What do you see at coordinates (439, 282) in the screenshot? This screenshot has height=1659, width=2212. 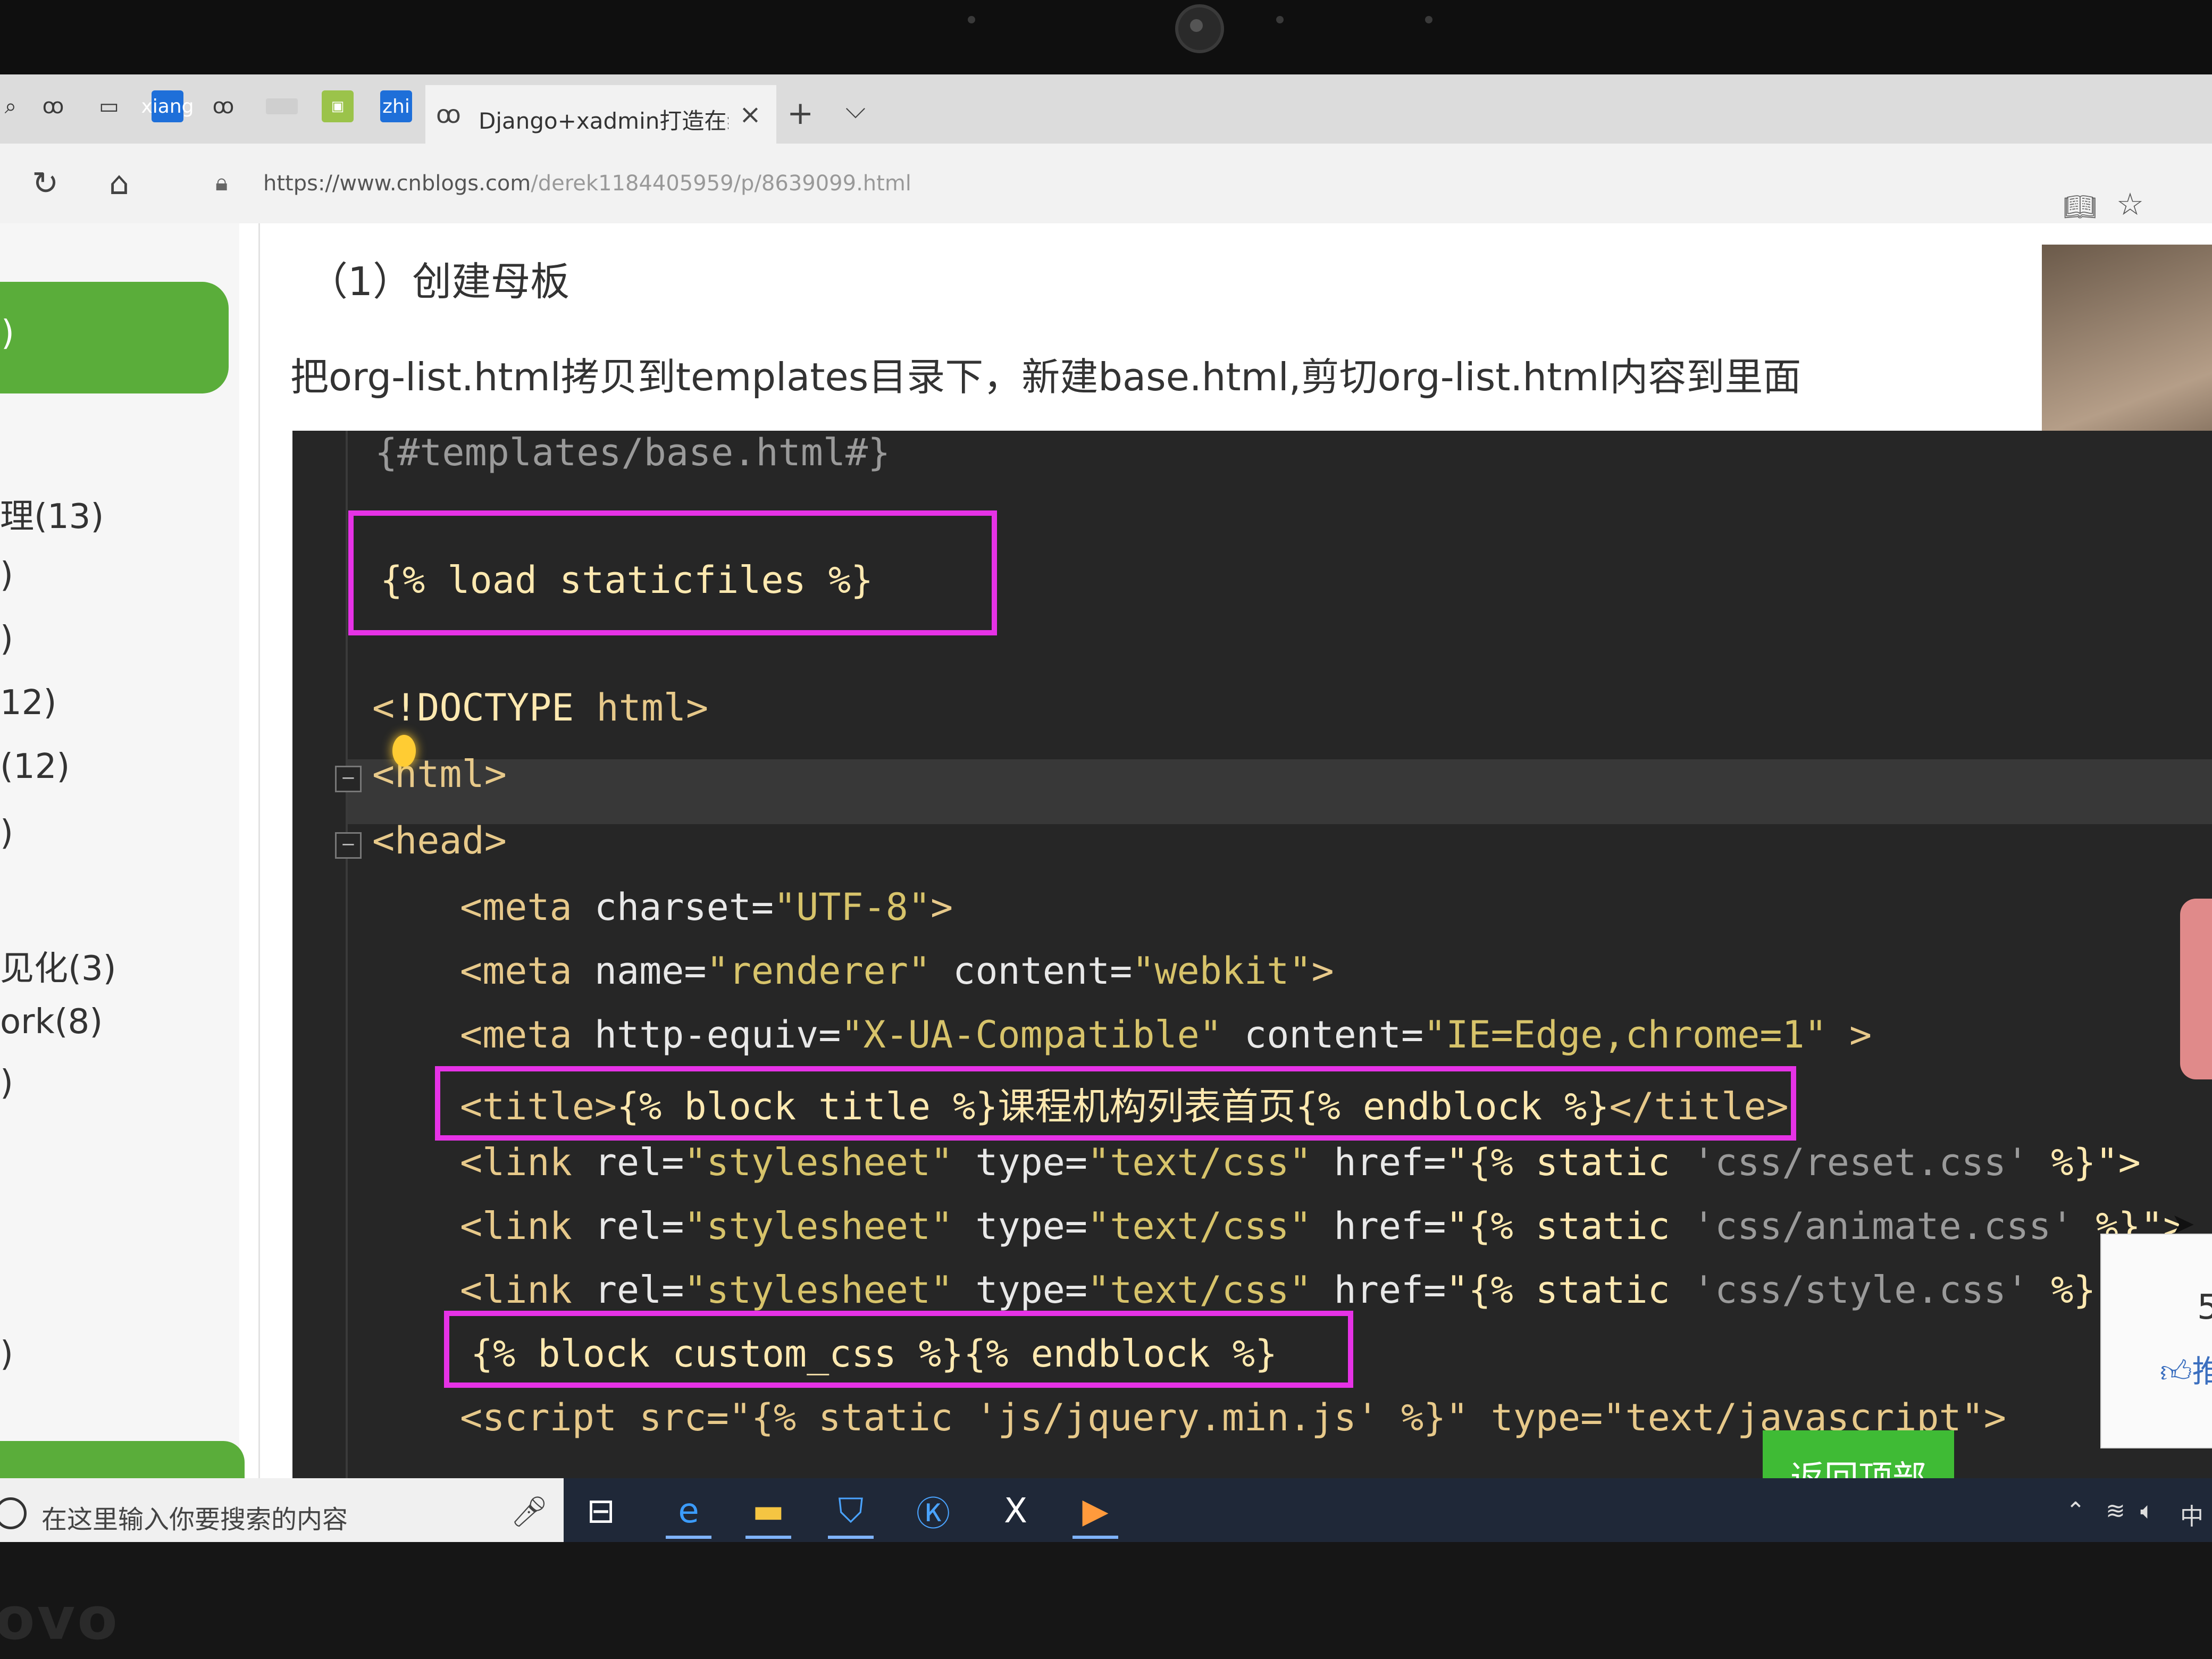 I see `section-heading: （1）创建母板` at bounding box center [439, 282].